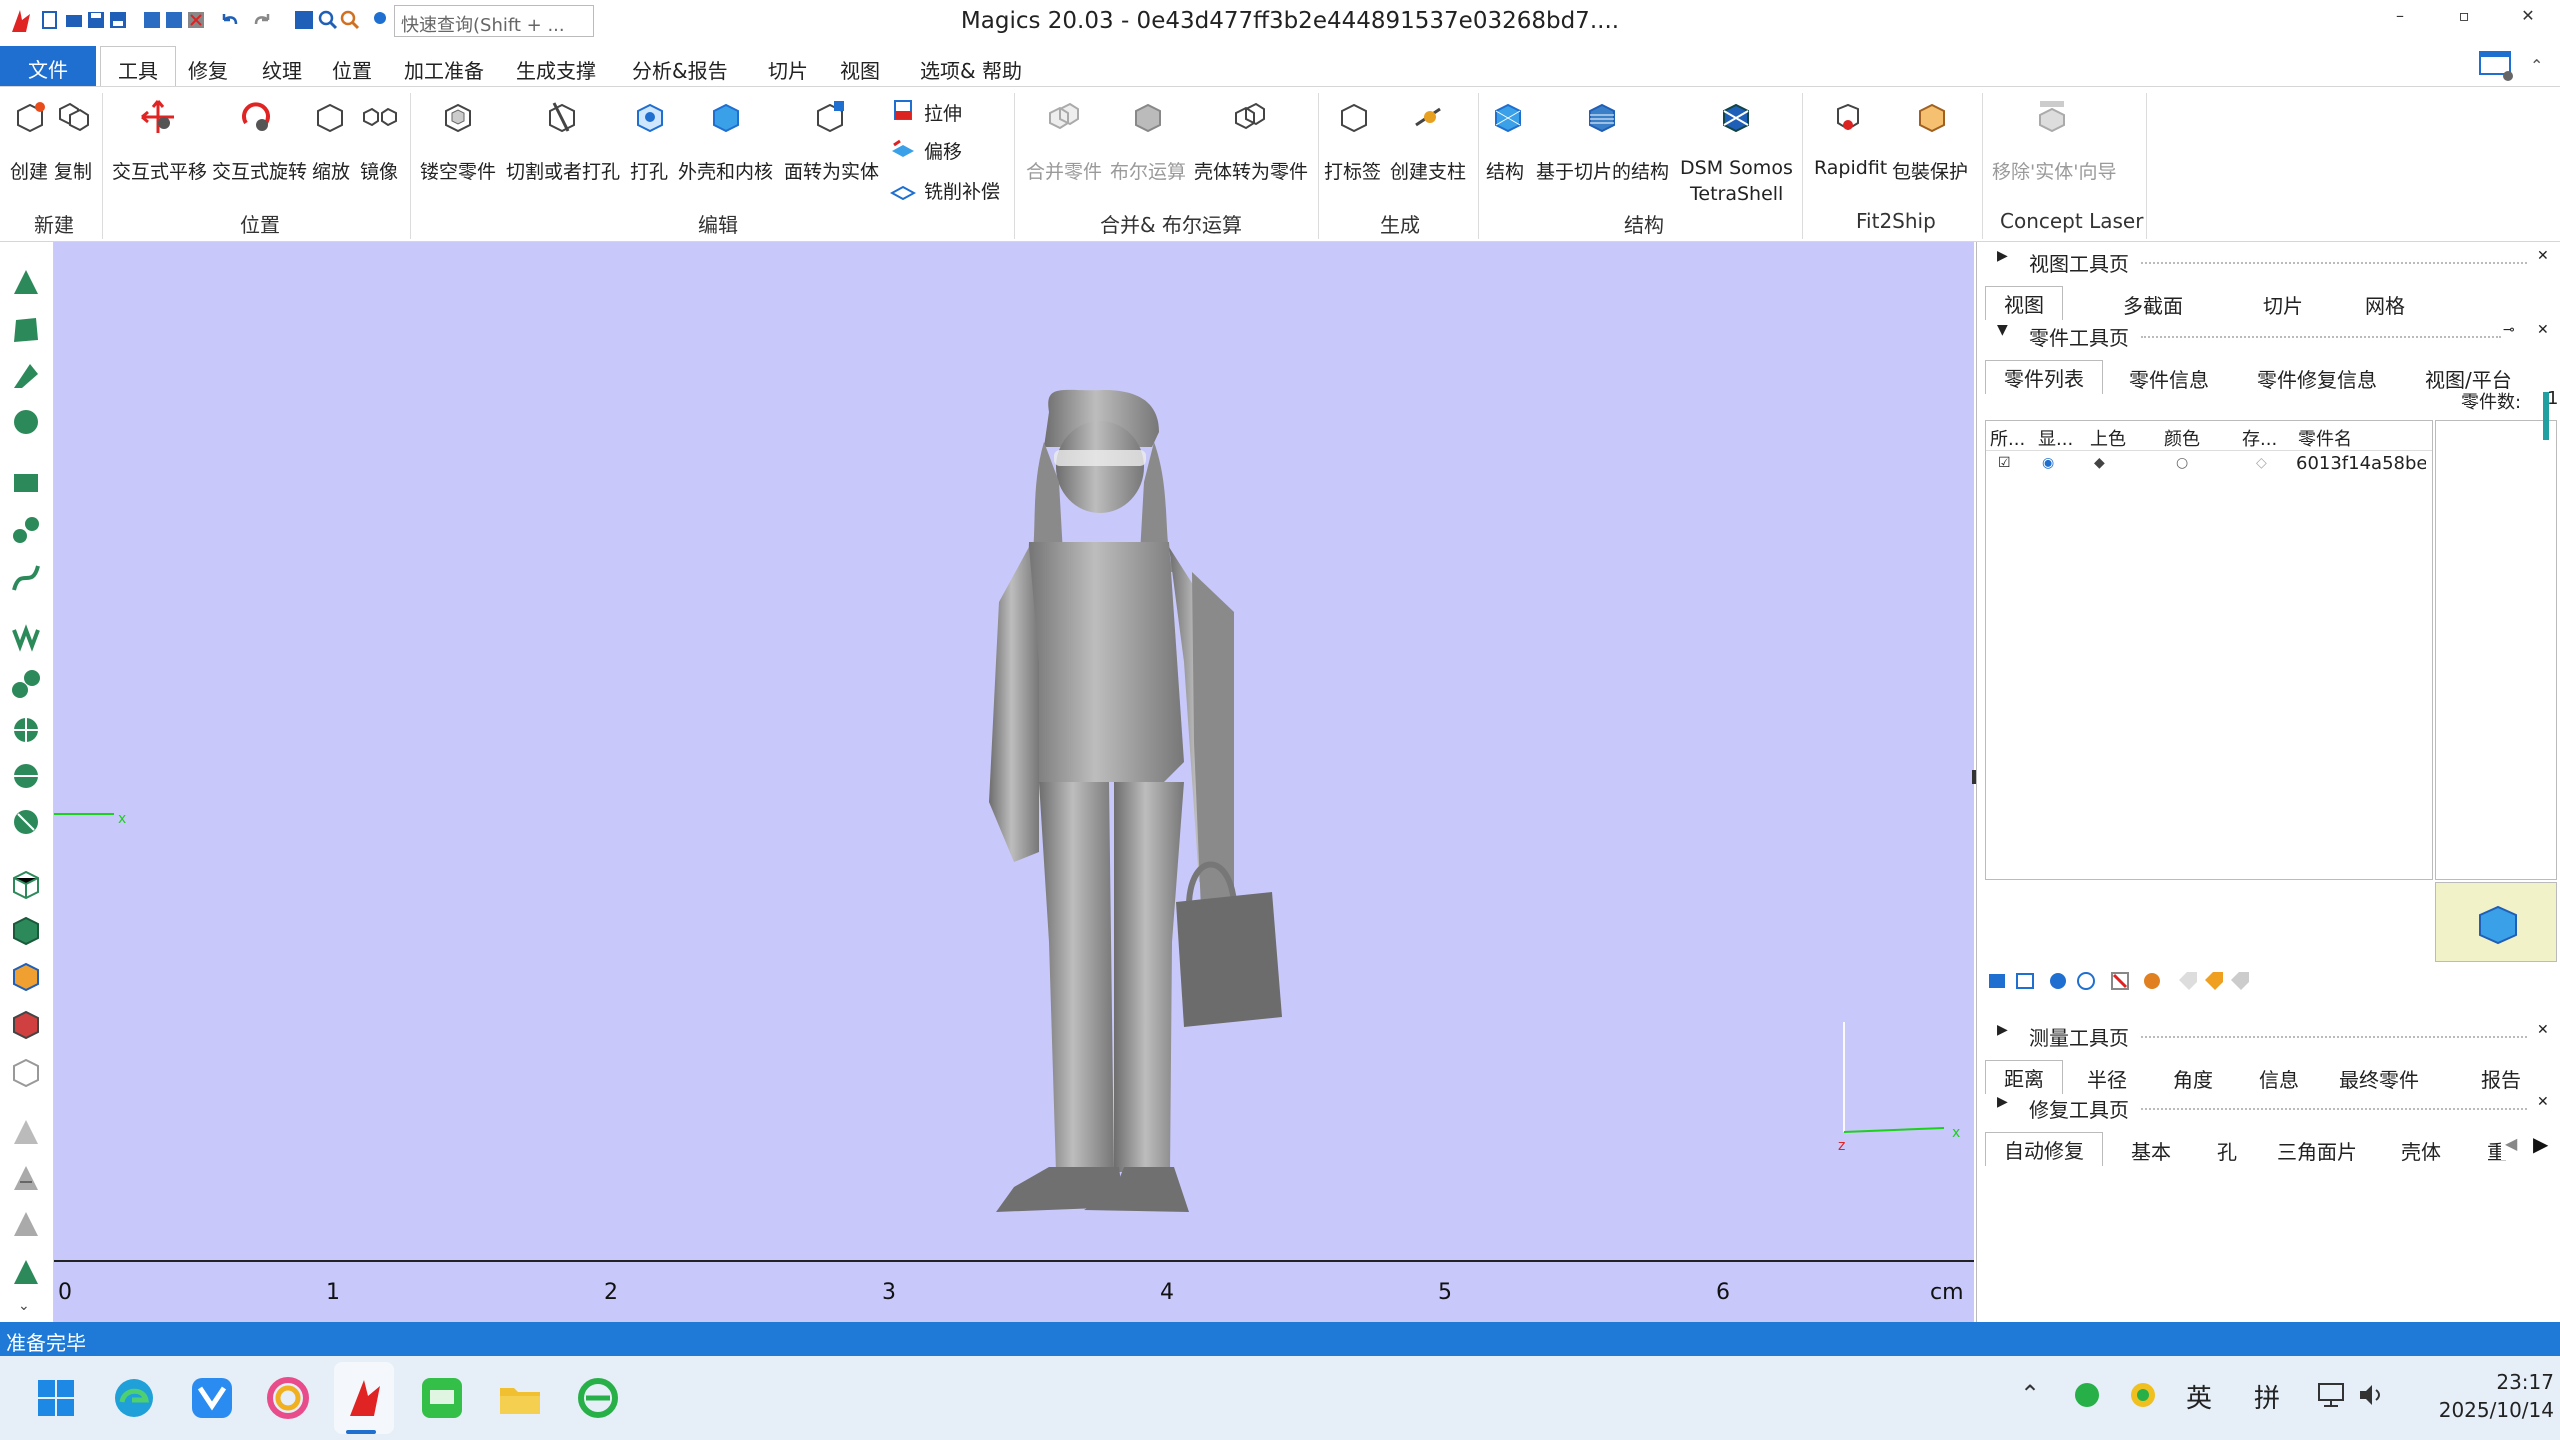 Image resolution: width=2560 pixels, height=1440 pixels. What do you see at coordinates (26, 376) in the screenshot?
I see `select-surface-icon` at bounding box center [26, 376].